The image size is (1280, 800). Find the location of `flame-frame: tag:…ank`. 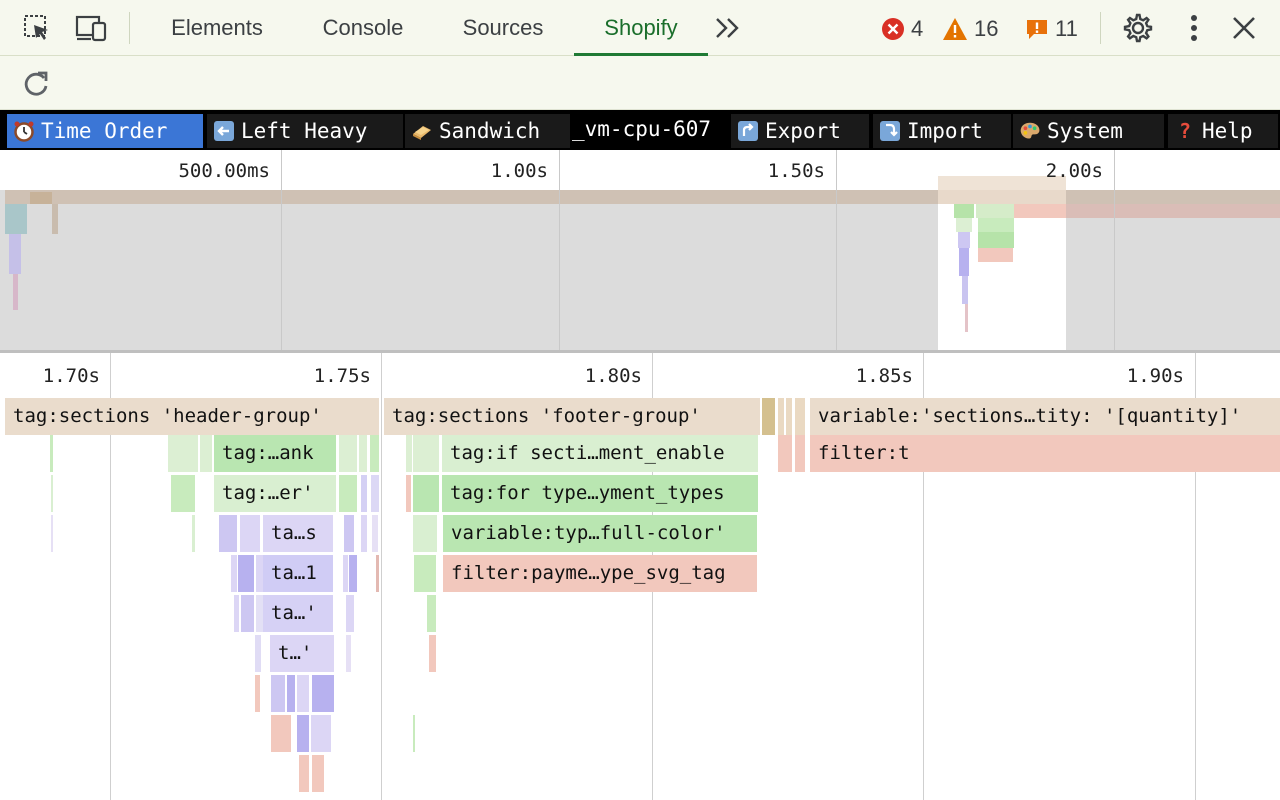

flame-frame: tag:…ank is located at coordinates (275, 453).